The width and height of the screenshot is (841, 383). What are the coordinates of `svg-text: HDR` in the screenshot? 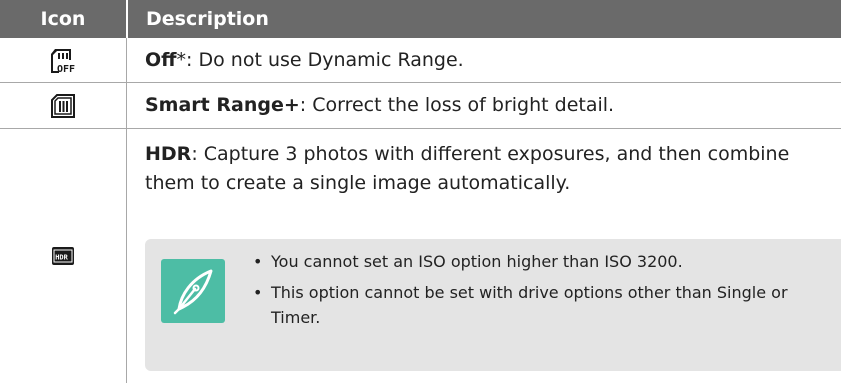 It's located at (61, 258).